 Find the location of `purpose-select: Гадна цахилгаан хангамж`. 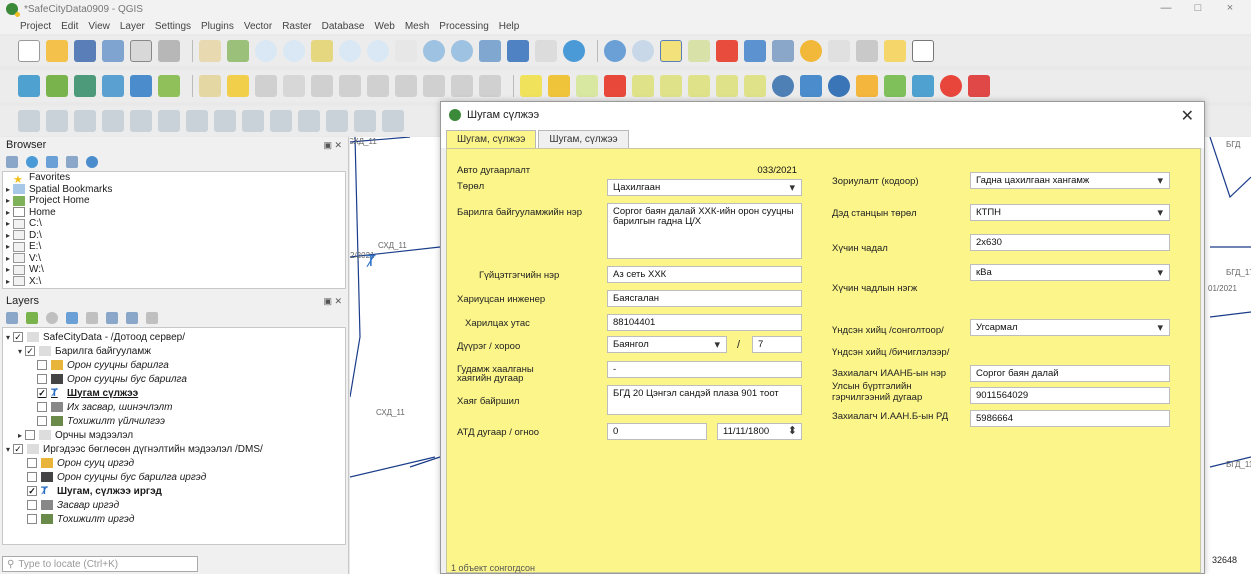

purpose-select: Гадна цахилгаан хангамж is located at coordinates (1070, 180).